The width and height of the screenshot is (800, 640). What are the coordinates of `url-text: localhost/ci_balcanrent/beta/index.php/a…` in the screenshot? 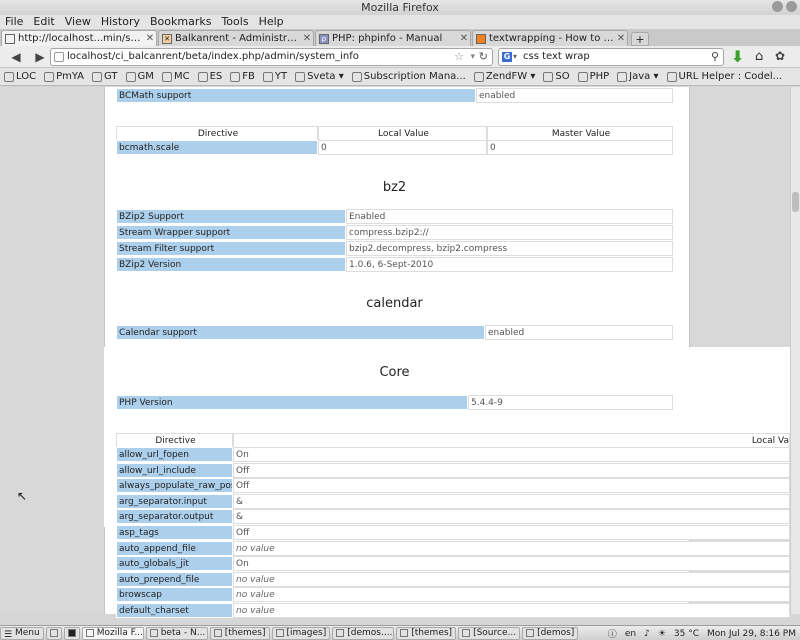 It's located at (213, 56).